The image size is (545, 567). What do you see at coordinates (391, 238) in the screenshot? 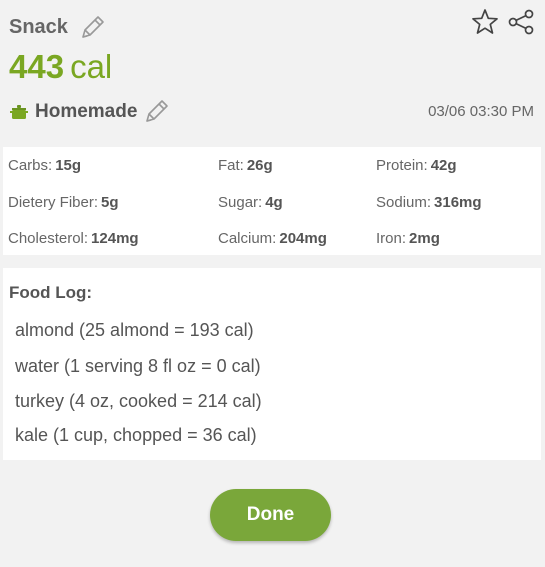
I see `nutrient-label: Iron:` at bounding box center [391, 238].